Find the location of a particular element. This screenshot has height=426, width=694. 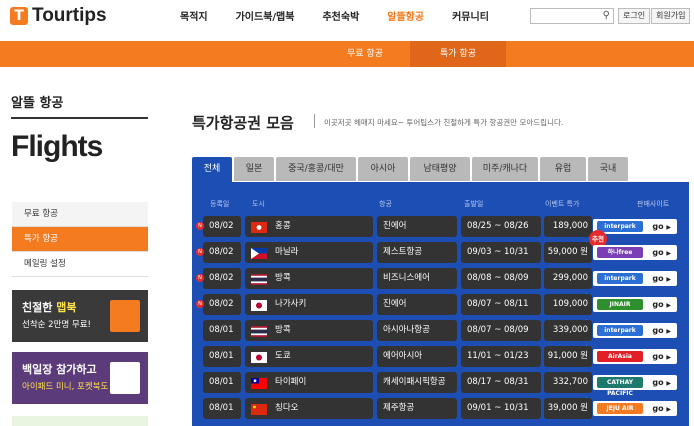

cn-flag-icon is located at coordinates (259, 409).